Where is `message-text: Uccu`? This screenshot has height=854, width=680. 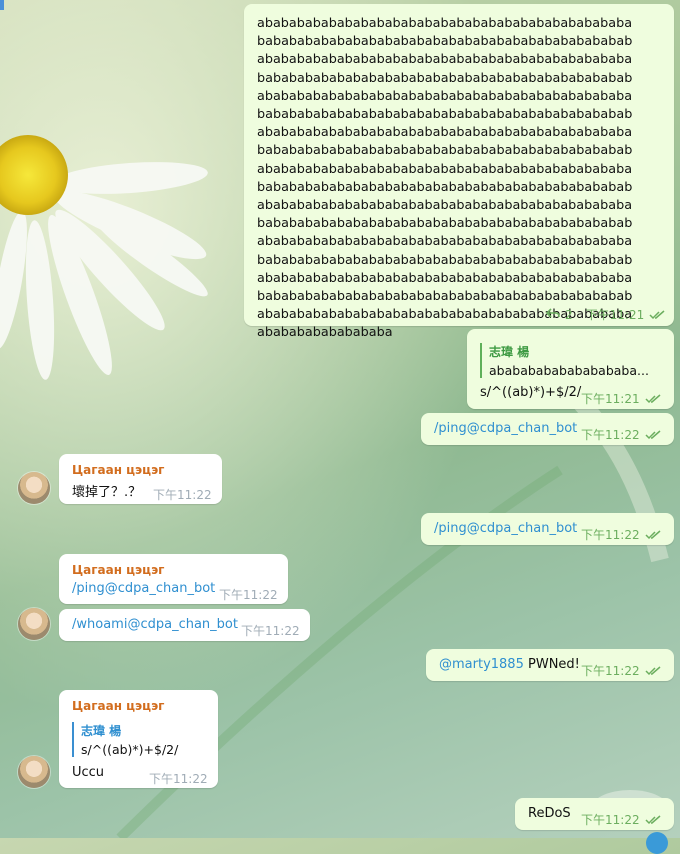
message-text: Uccu is located at coordinates (88, 772).